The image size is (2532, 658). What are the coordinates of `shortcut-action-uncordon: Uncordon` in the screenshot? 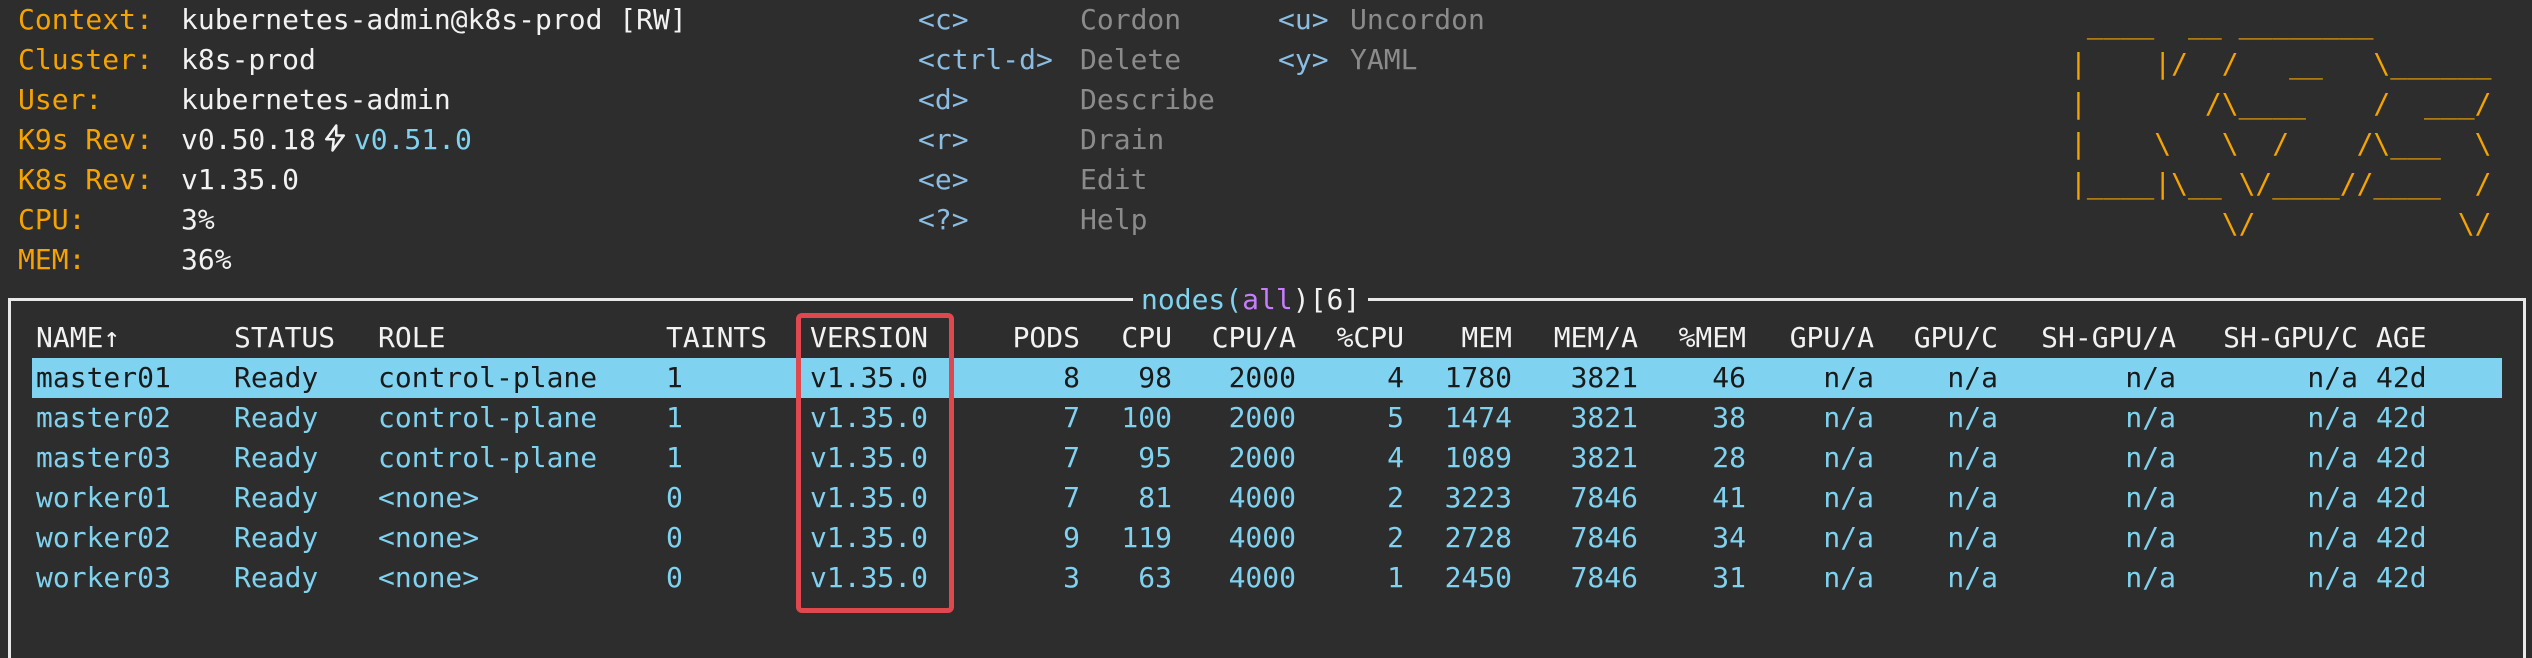 It's located at (1417, 20).